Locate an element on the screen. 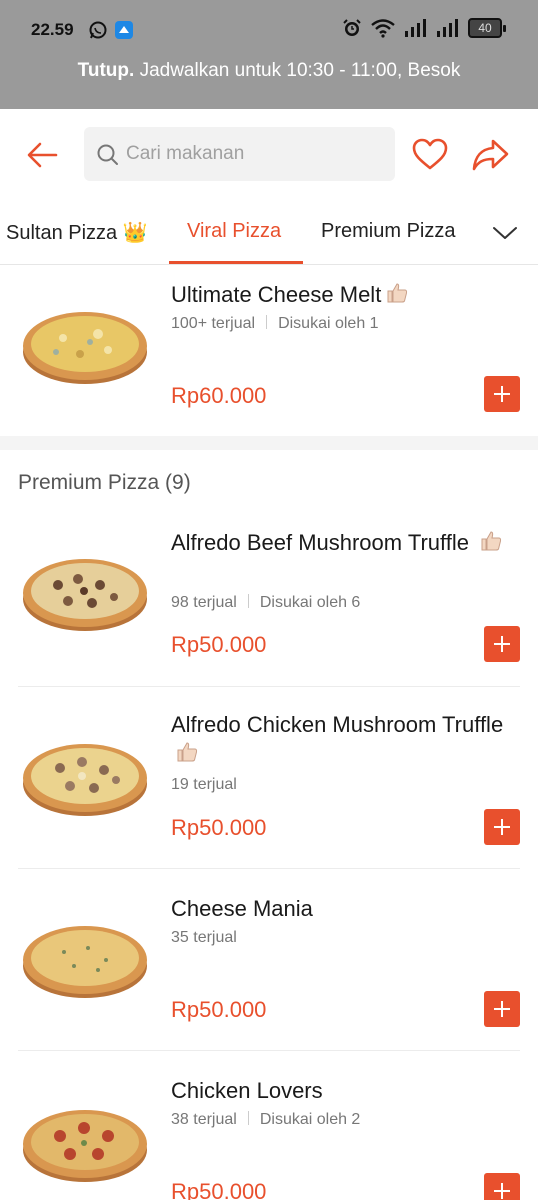 This screenshot has width=538, height=1200. item-price: Rp60.000 is located at coordinates (219, 395).